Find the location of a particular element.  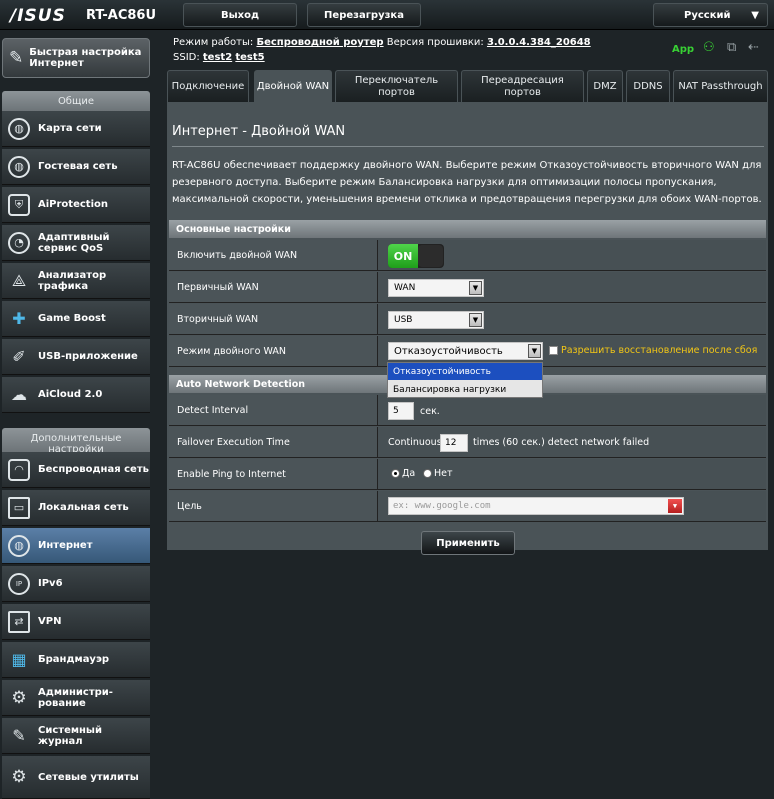

sidebar-item-game-boost: ✚ Game Boost is located at coordinates (76, 319).